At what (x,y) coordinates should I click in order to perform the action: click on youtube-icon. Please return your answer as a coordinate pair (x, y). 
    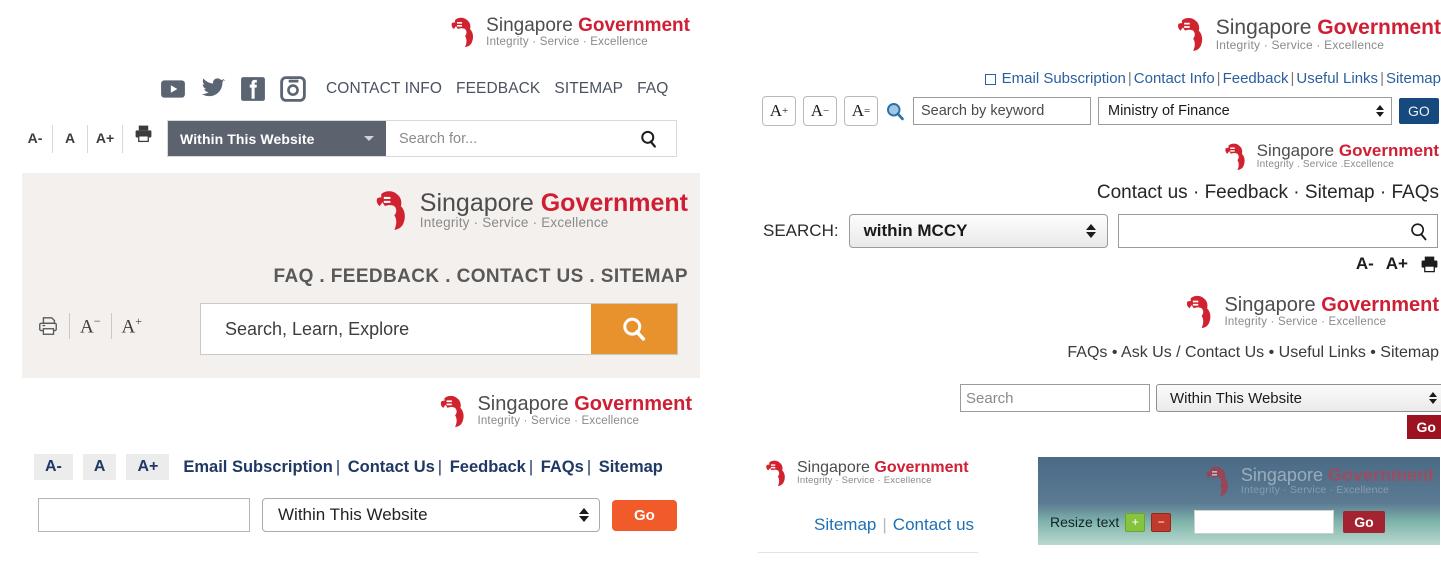
    Looking at the image, I should click on (173, 89).